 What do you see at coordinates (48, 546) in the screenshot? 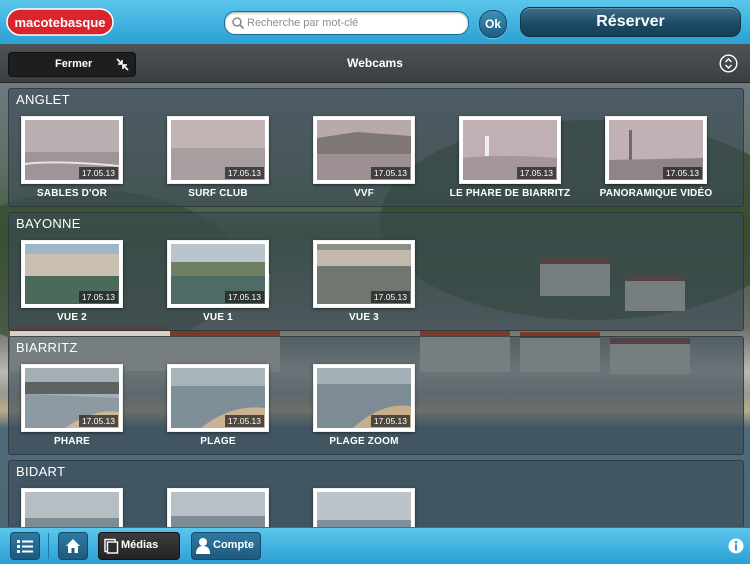
I see `toolbar-divider` at bounding box center [48, 546].